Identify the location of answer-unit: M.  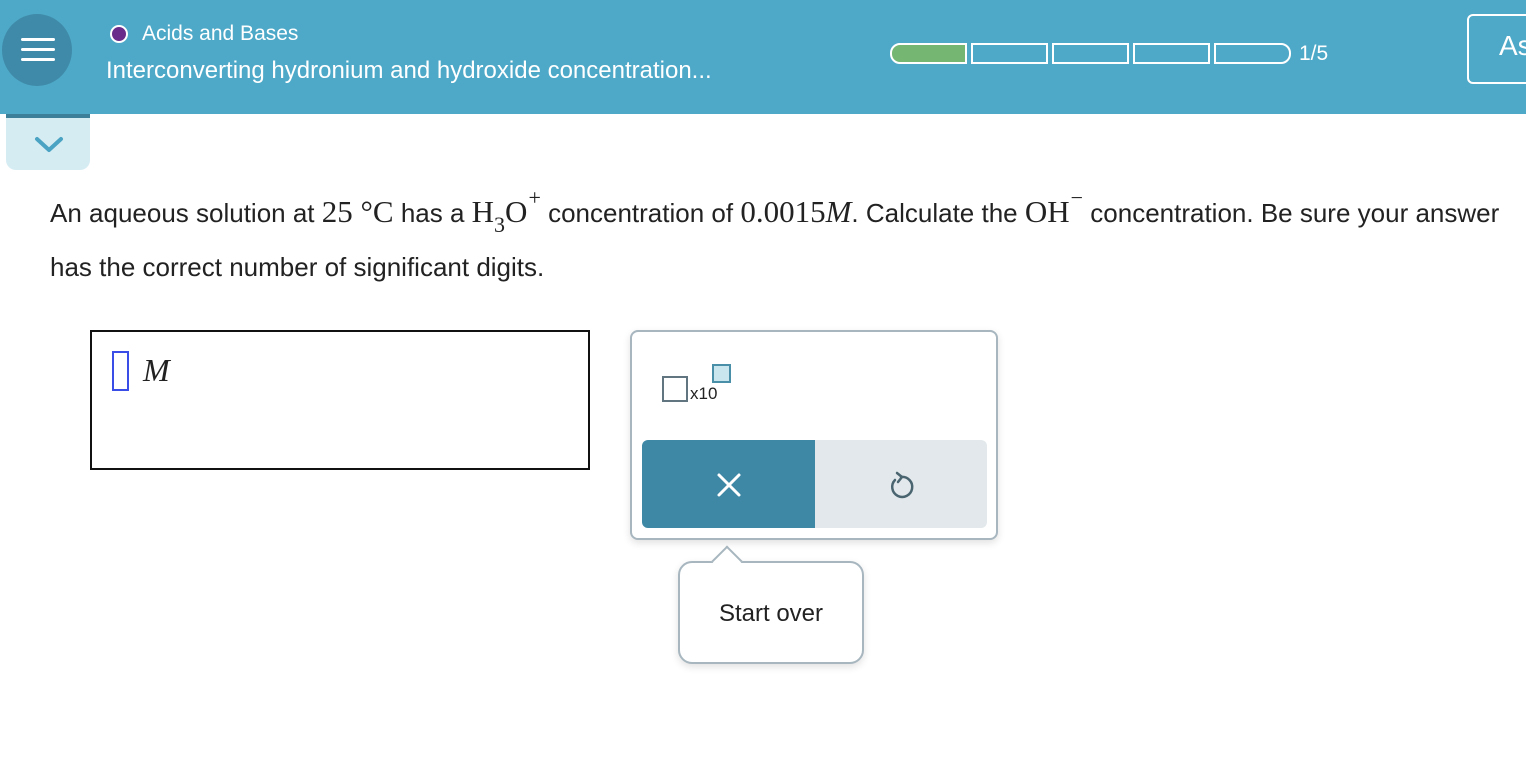
(156, 370).